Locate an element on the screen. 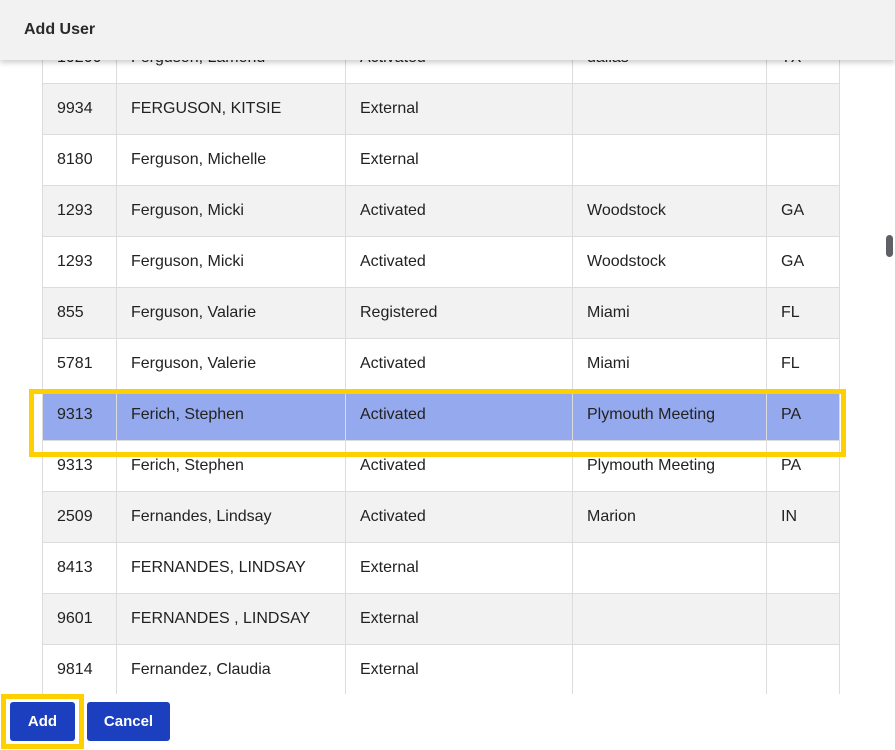 The image size is (895, 750). user-name-cell: Ferguson, Michelle is located at coordinates (231, 160).